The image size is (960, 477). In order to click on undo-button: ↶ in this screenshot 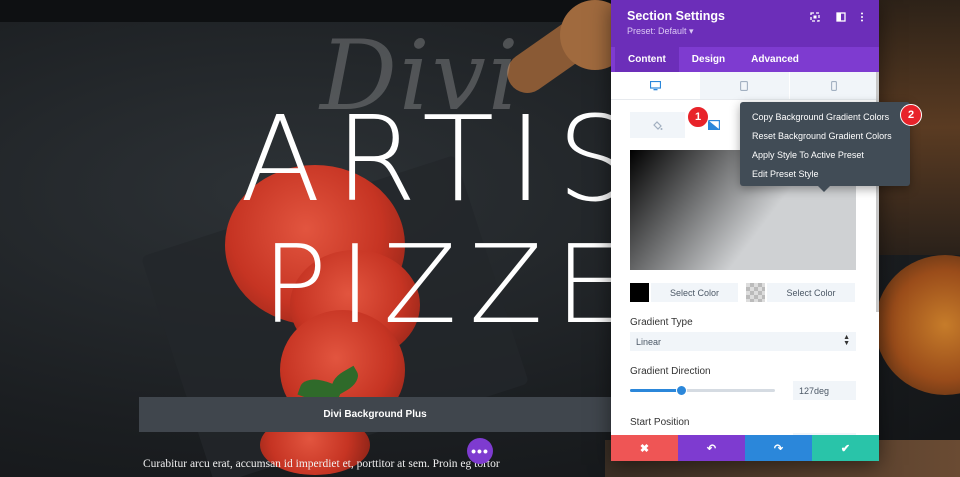, I will do `click(711, 448)`.